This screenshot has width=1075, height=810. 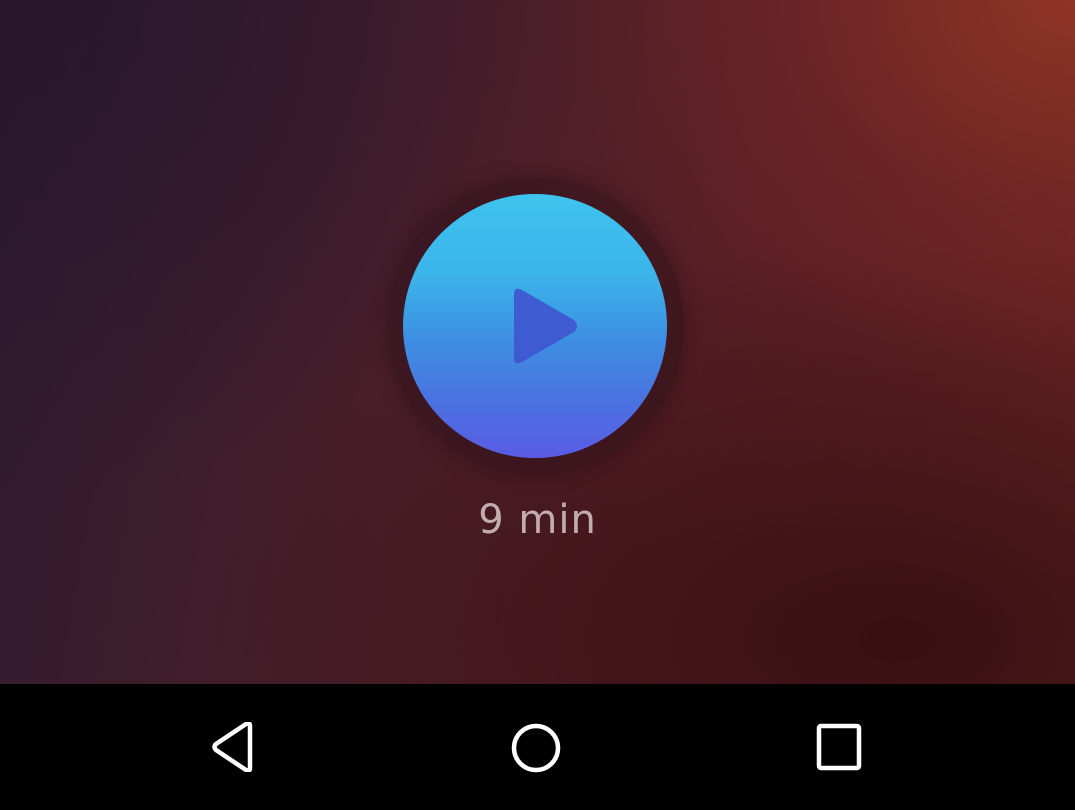 I want to click on back-icon, so click(x=232, y=747).